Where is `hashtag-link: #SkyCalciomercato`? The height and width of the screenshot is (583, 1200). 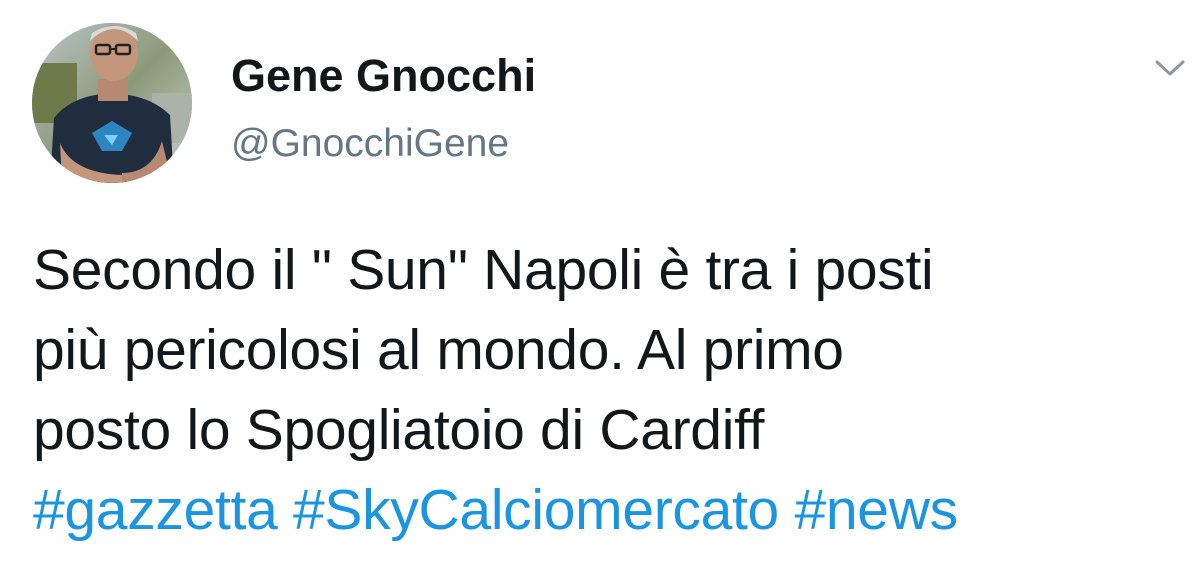 hashtag-link: #SkyCalciomercato is located at coordinates (536, 510).